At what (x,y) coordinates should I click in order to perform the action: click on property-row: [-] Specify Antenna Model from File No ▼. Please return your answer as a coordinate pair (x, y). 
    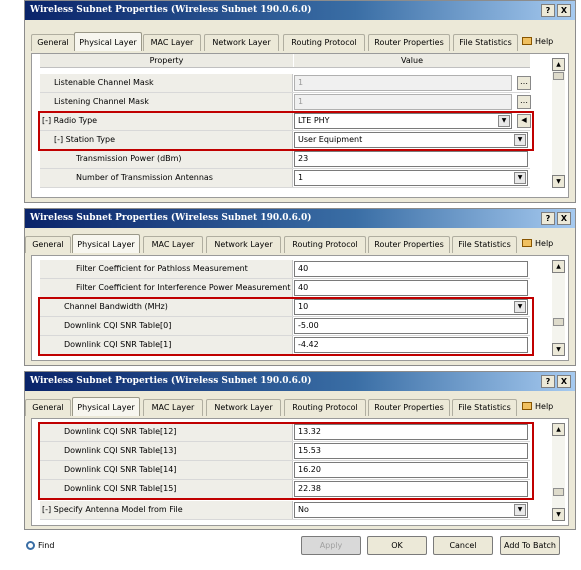
    Looking at the image, I should click on (285, 510).